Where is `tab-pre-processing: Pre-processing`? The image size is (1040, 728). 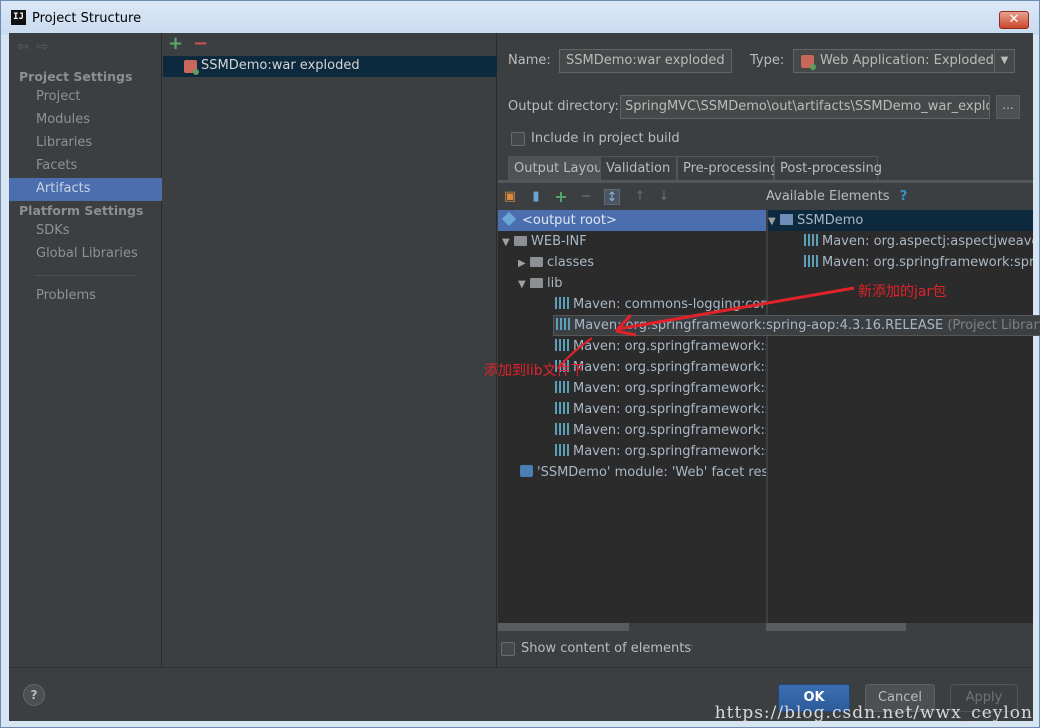 tab-pre-processing: Pre-processing is located at coordinates (727, 168).